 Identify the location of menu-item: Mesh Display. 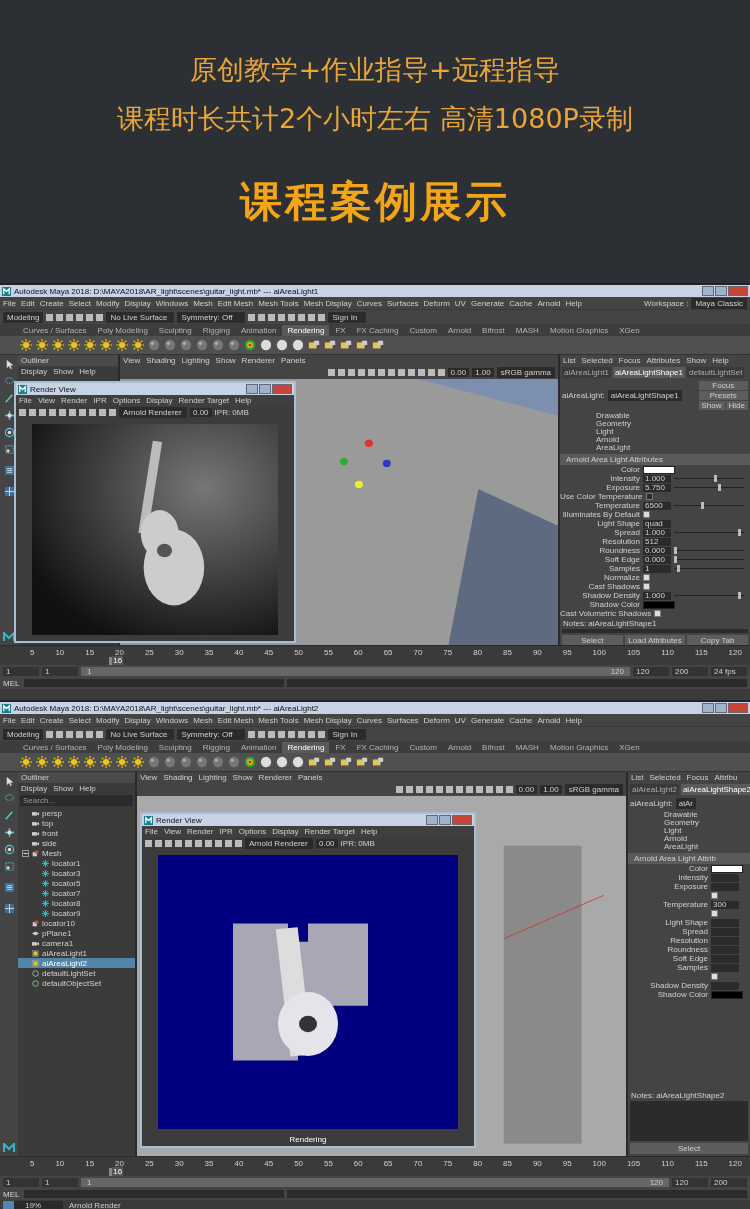
(327, 303).